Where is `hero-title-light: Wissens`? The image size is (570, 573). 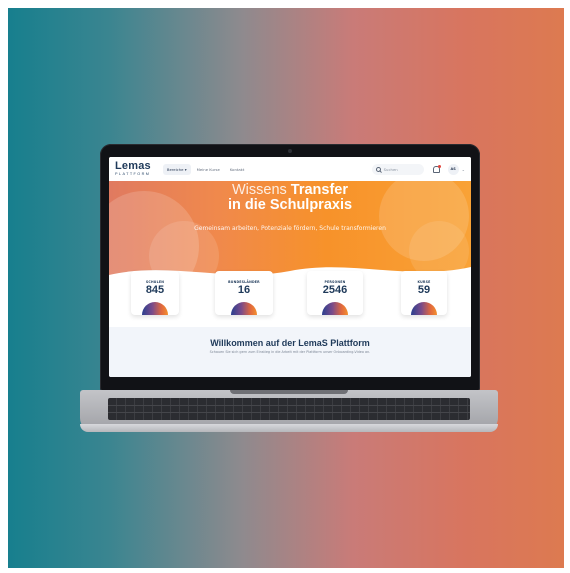
hero-title-light: Wissens is located at coordinates (259, 190).